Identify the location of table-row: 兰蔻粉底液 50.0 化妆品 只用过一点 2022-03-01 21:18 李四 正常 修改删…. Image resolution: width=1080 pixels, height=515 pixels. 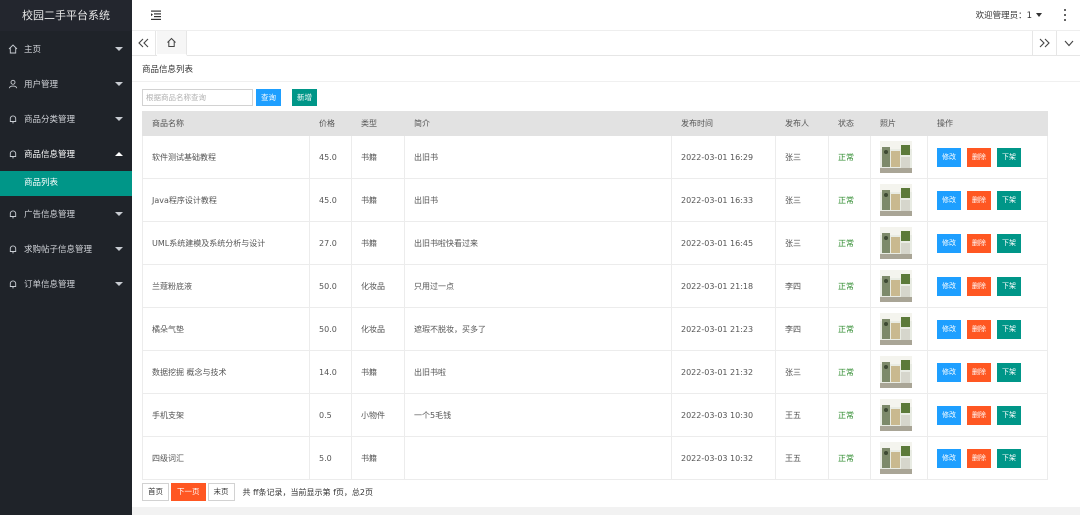
(595, 286).